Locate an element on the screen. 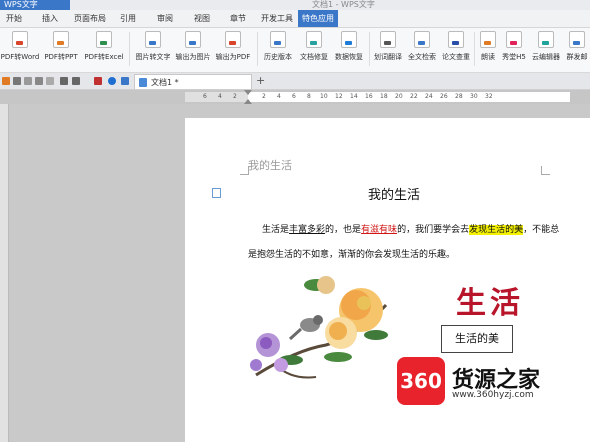 The width and height of the screenshot is (590, 442). ruler-number: 10 is located at coordinates (324, 96).